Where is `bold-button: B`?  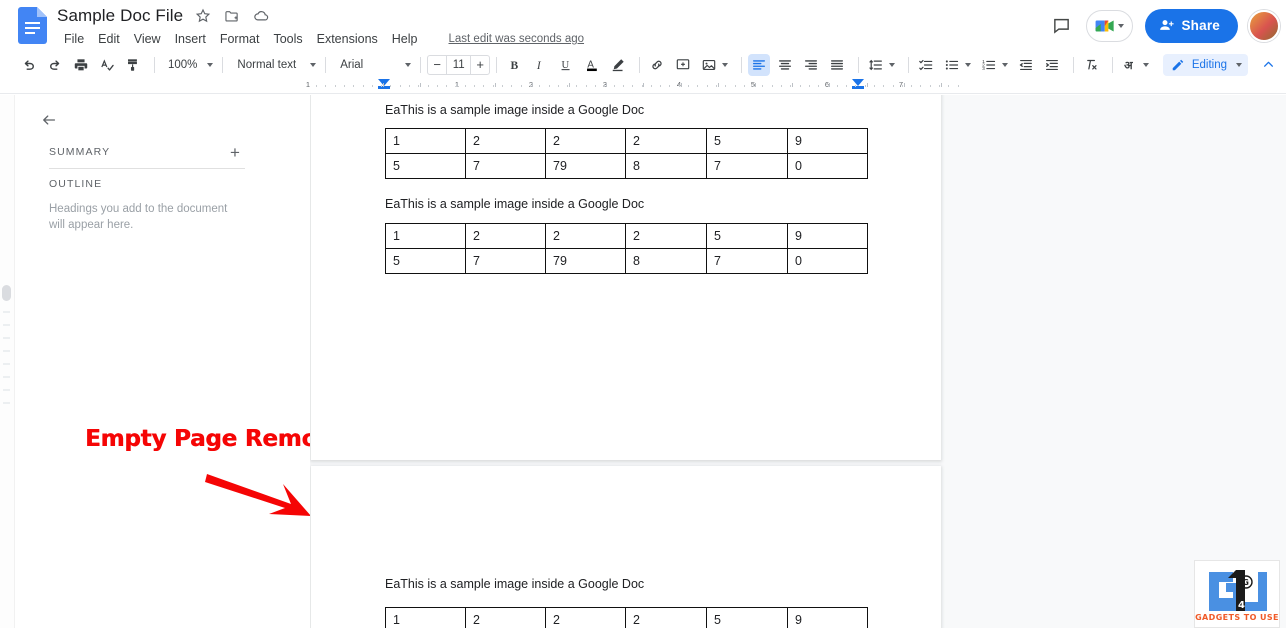
bold-button: B is located at coordinates (514, 65).